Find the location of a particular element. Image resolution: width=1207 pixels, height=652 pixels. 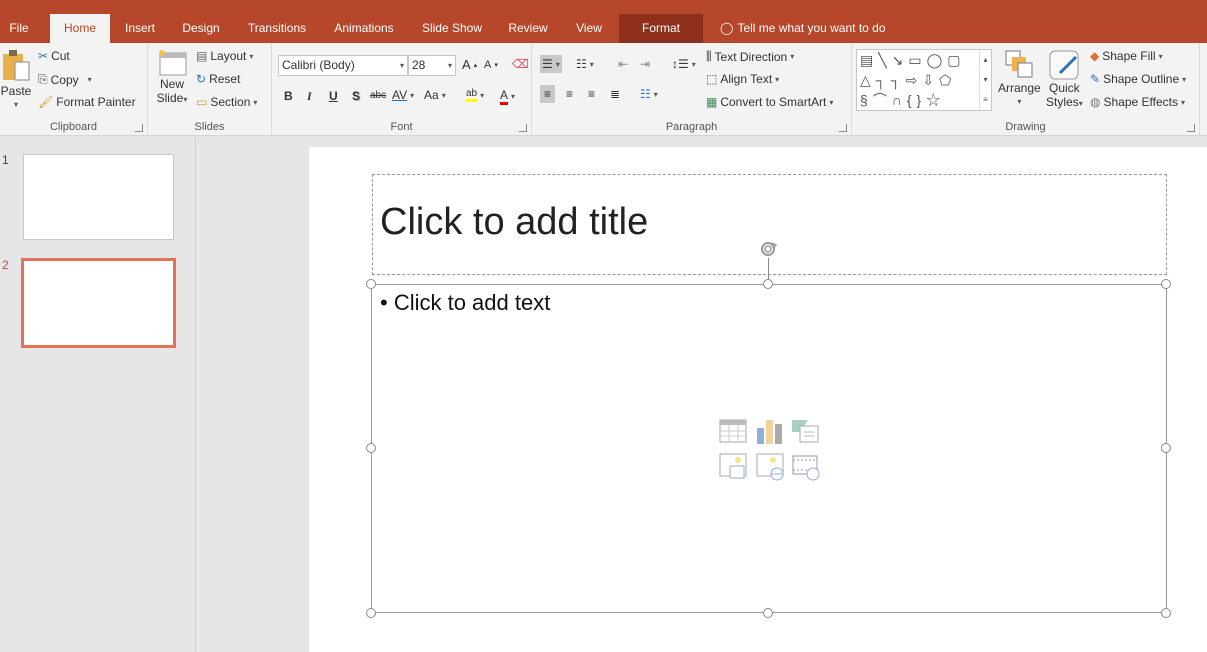

copy-label: Copy is located at coordinates (64, 79).